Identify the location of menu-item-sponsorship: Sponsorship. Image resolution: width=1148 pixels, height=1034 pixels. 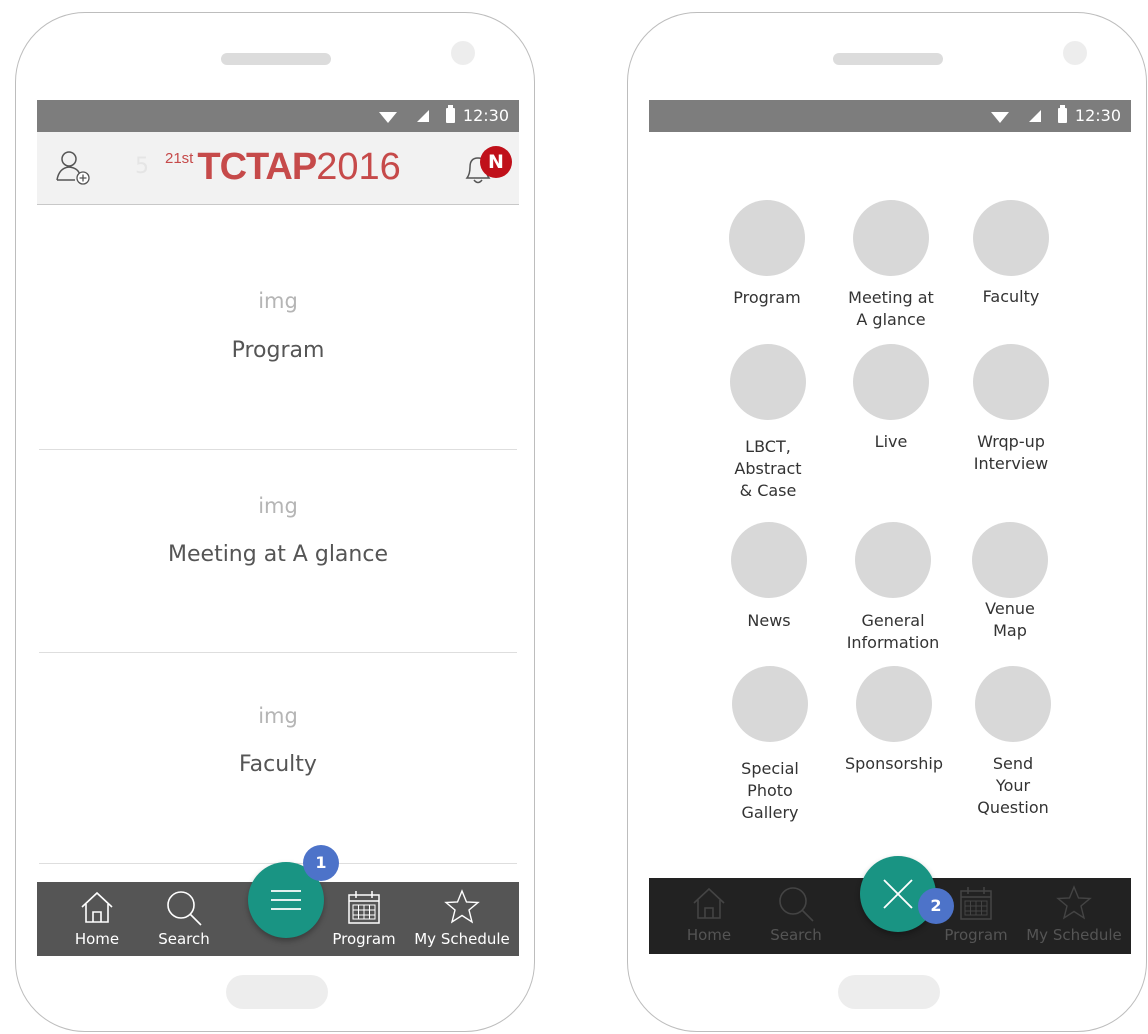
(894, 719).